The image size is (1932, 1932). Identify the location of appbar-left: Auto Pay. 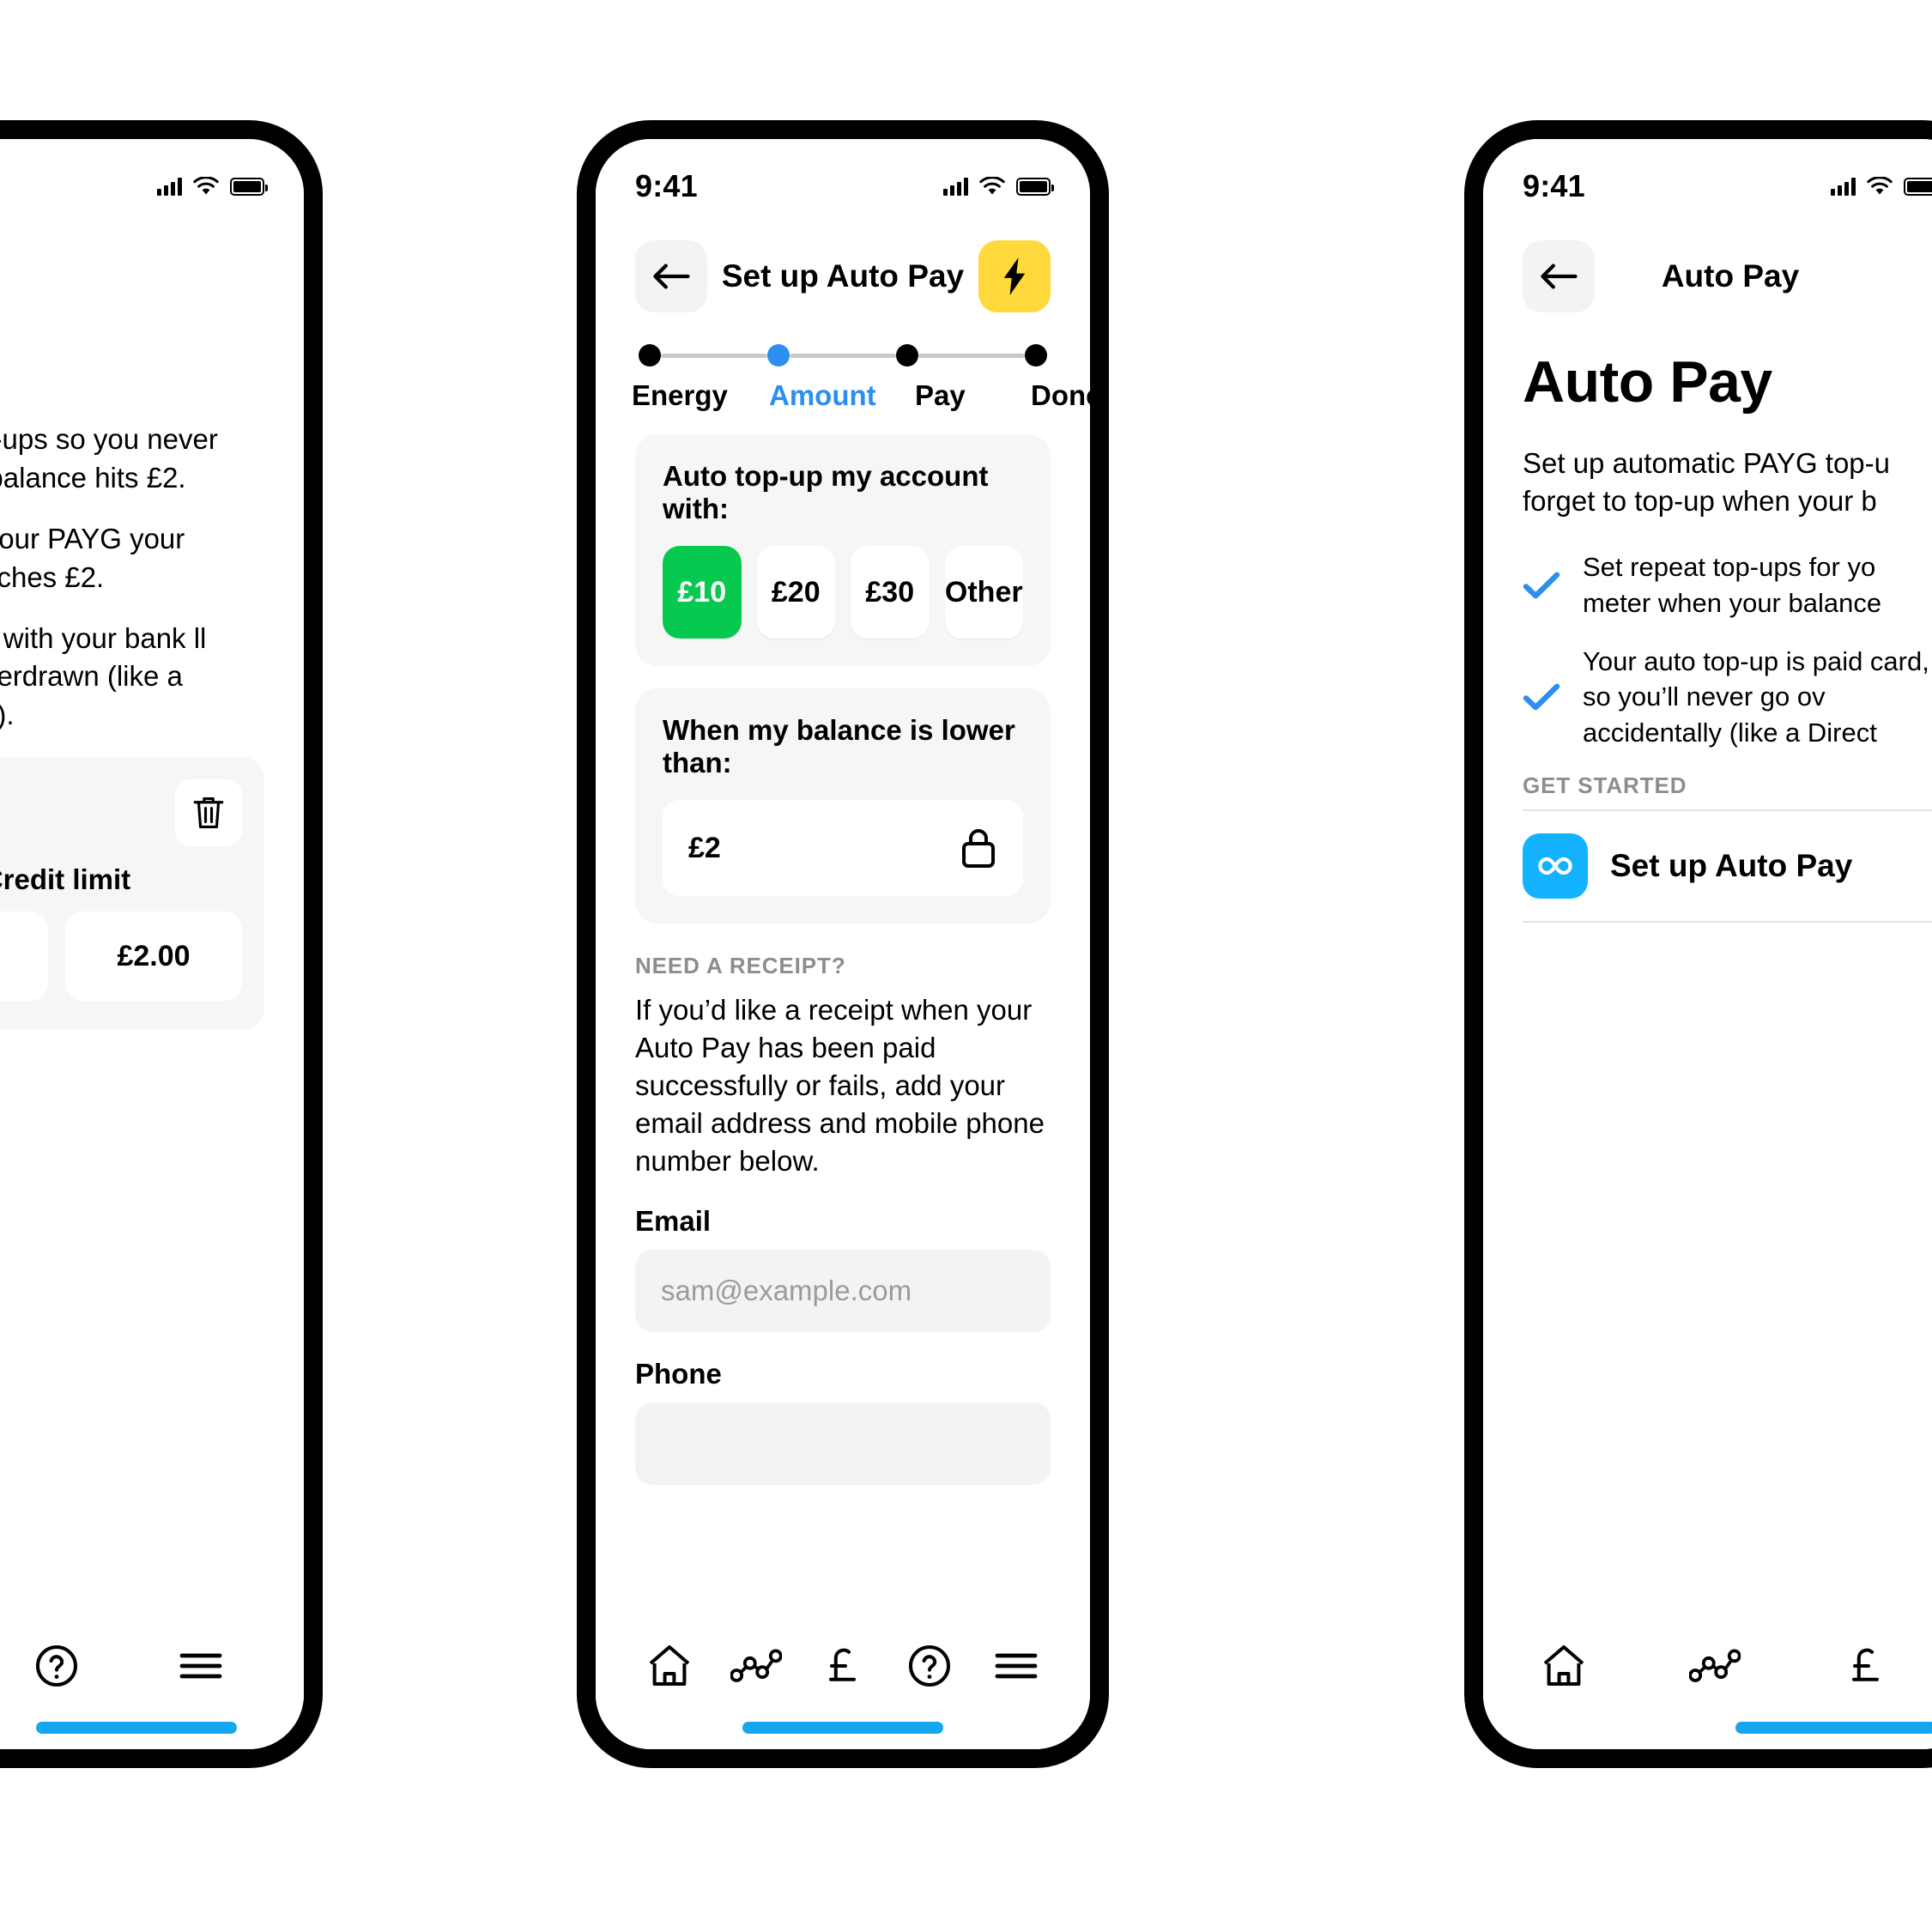
(152, 271).